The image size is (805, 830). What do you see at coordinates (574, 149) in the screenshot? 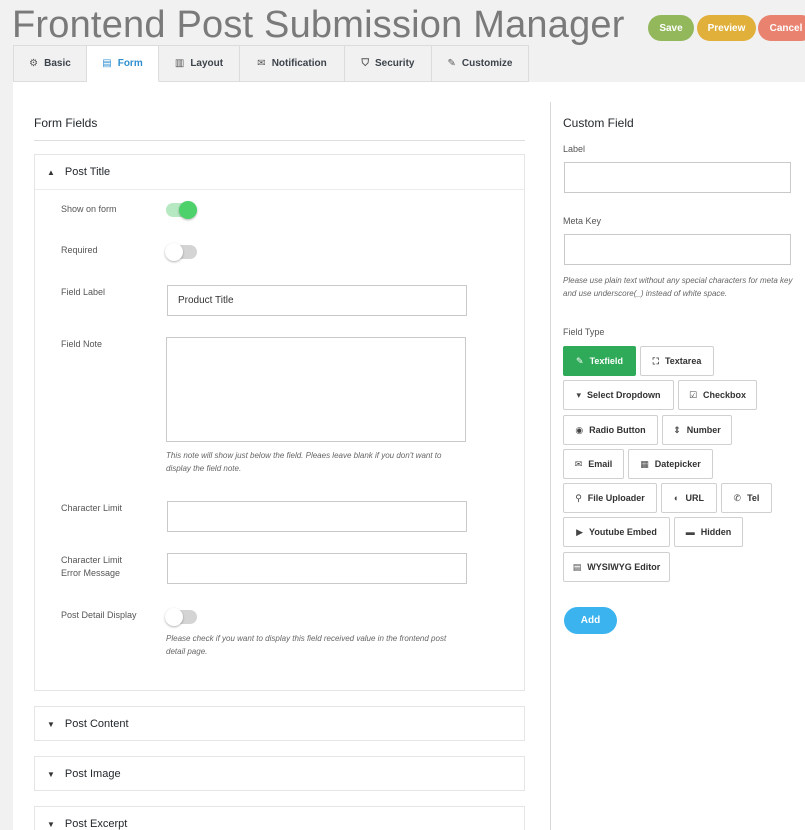
I see `cf-label-label: Label` at bounding box center [574, 149].